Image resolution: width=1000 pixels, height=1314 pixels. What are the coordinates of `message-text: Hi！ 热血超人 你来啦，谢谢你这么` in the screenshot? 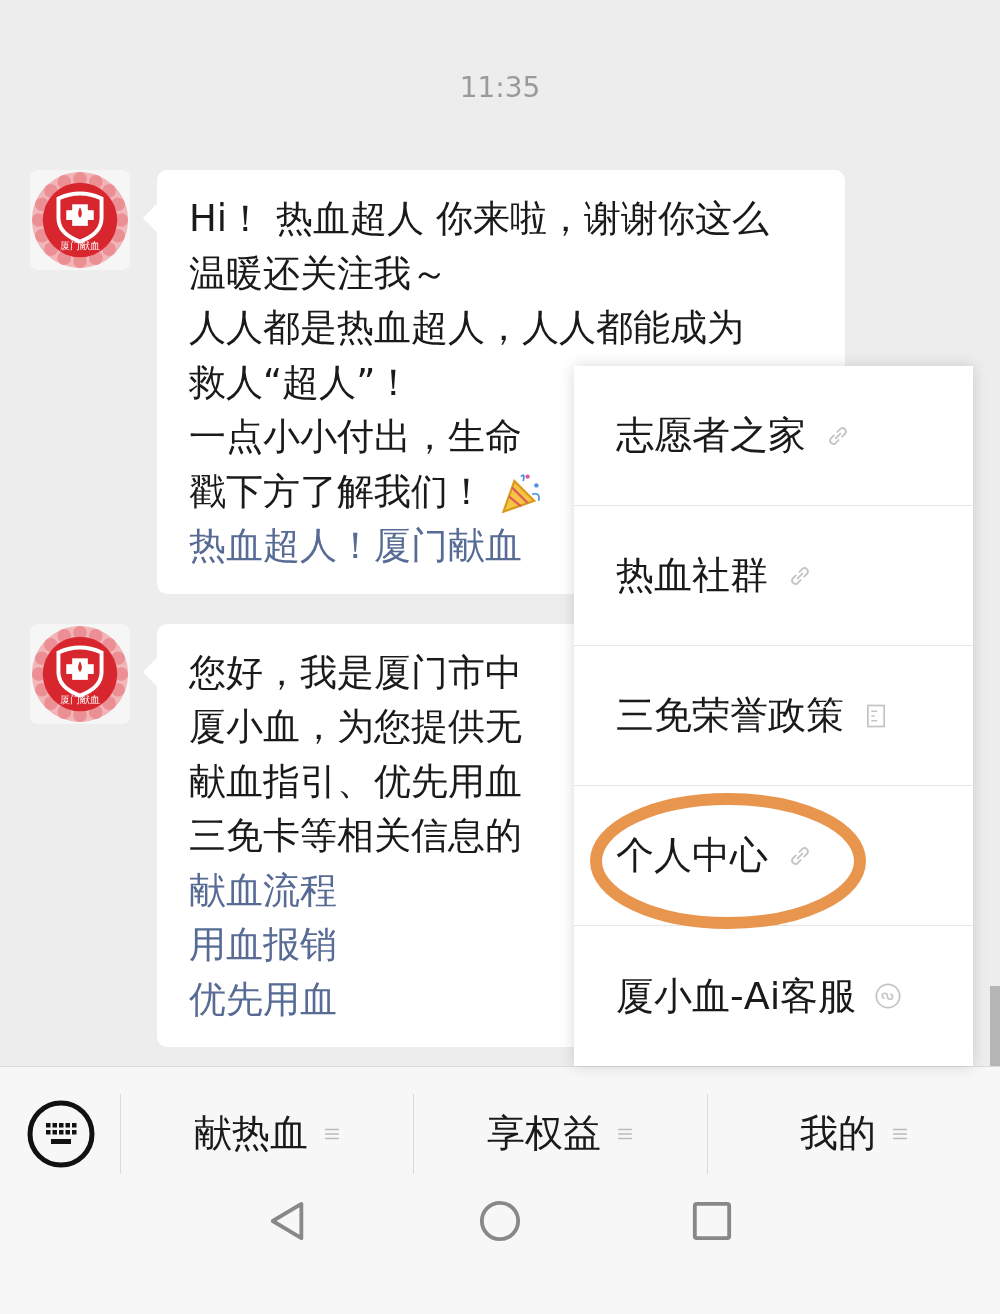 It's located at (479, 219).